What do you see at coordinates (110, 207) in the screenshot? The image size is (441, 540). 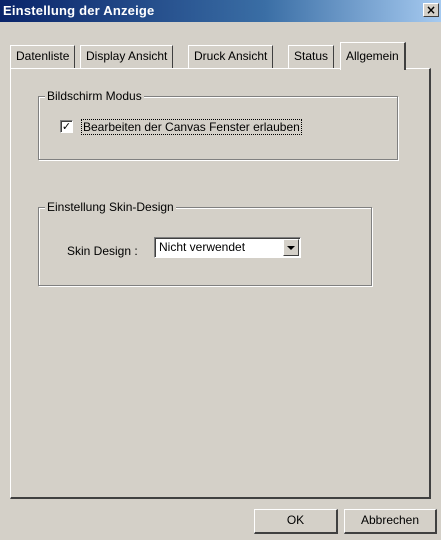 I see `skin-design-legend: Einstellung Skin-Design` at bounding box center [110, 207].